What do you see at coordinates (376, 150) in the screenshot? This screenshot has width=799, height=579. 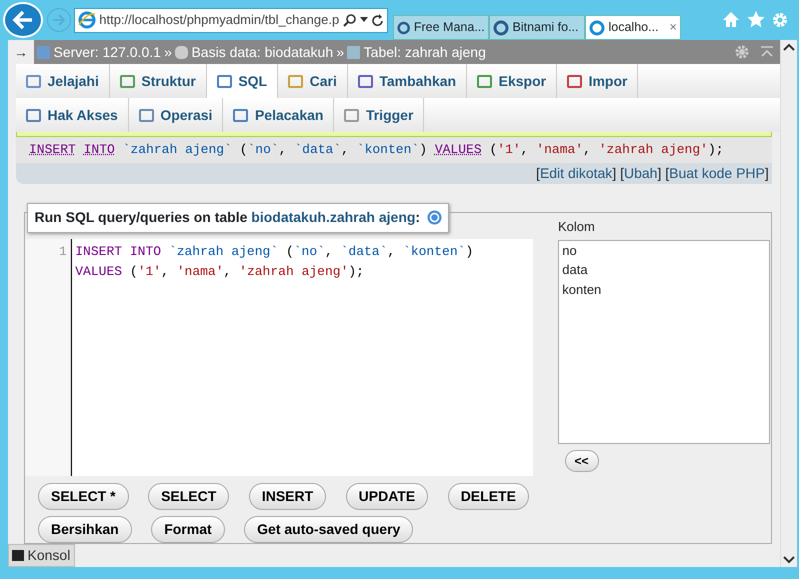 I see `sql-query-text: INSERT INTO `zahrah ajeng` (`no`, `data`, `konten`) VALUES ('1', 'nama', 'zahrah ajeng');` at bounding box center [376, 150].